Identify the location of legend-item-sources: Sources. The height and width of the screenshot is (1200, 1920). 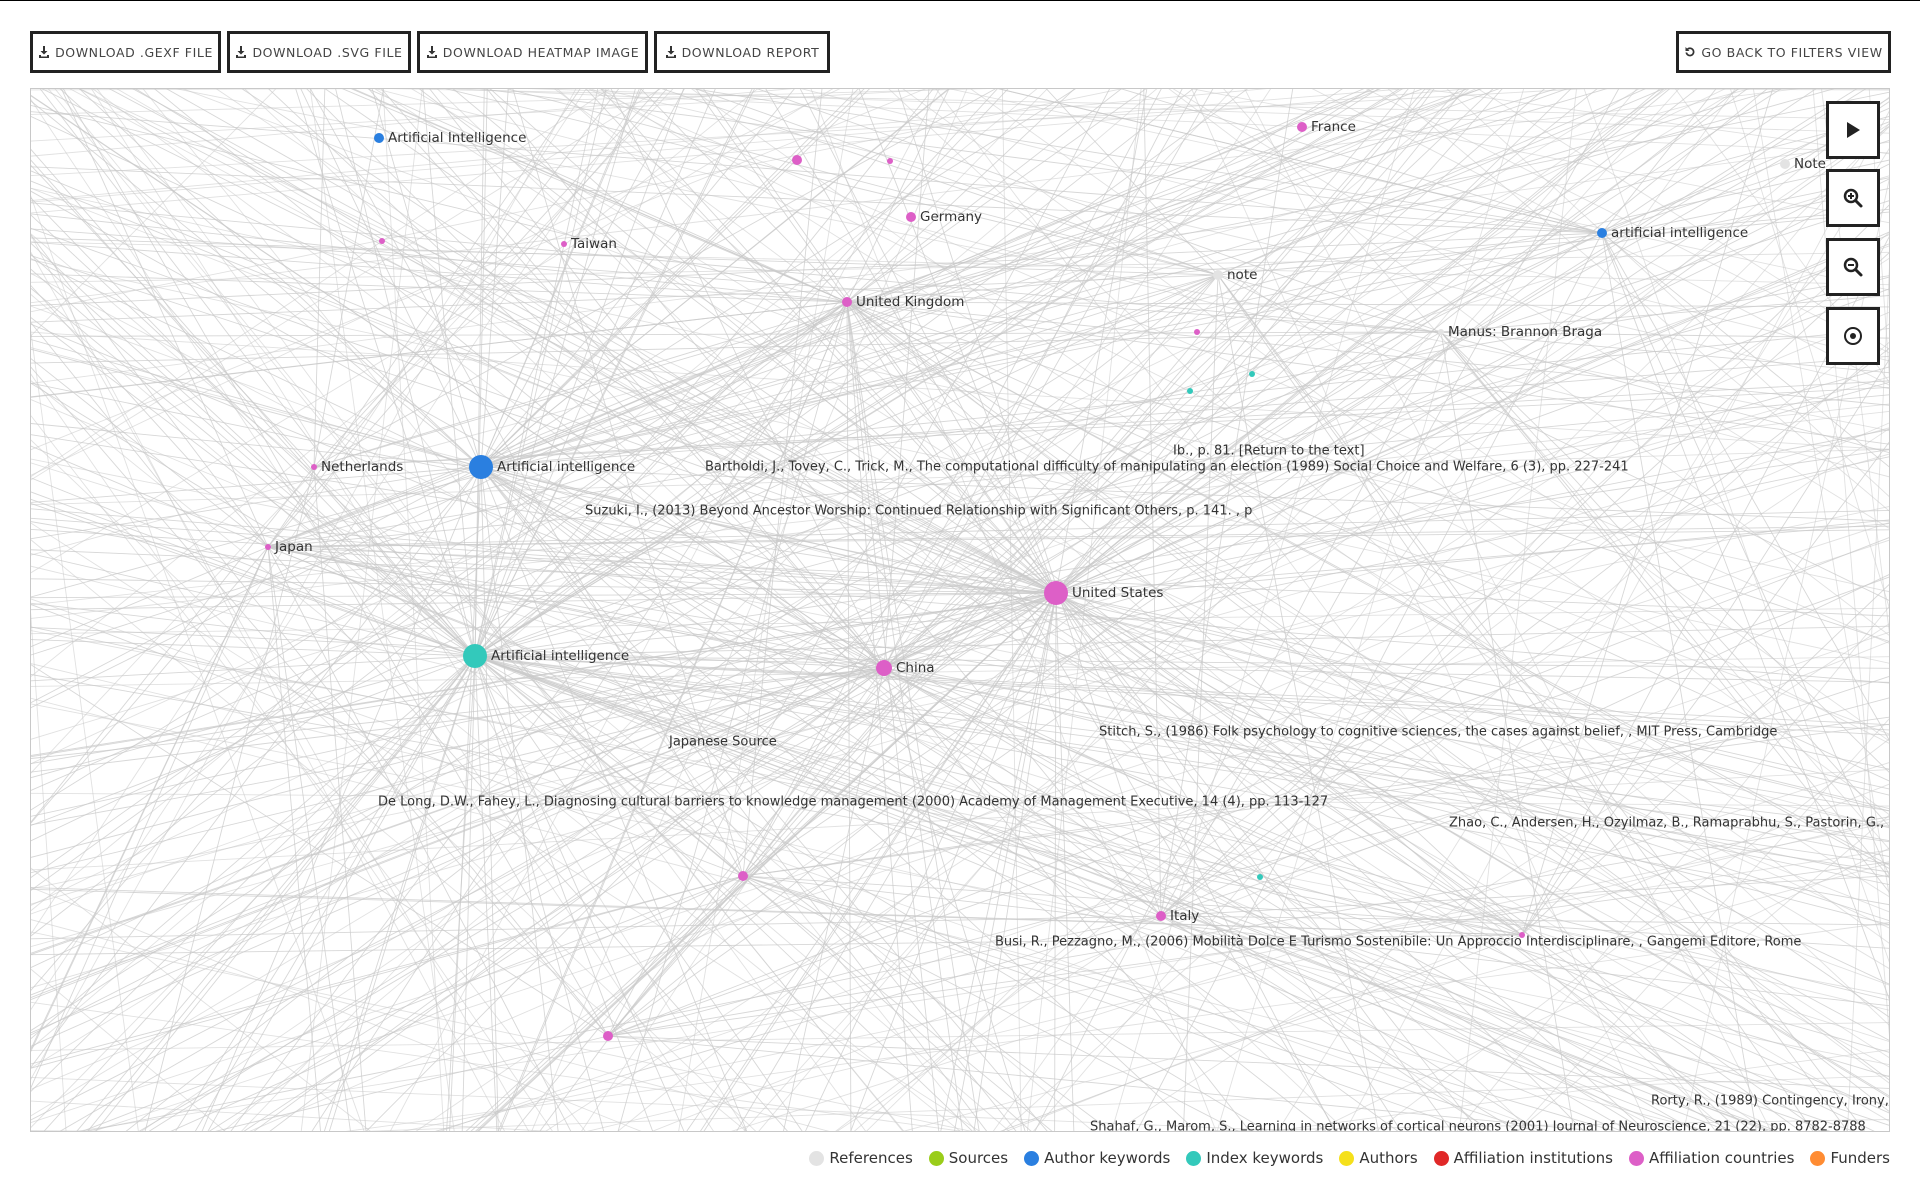
(968, 1158).